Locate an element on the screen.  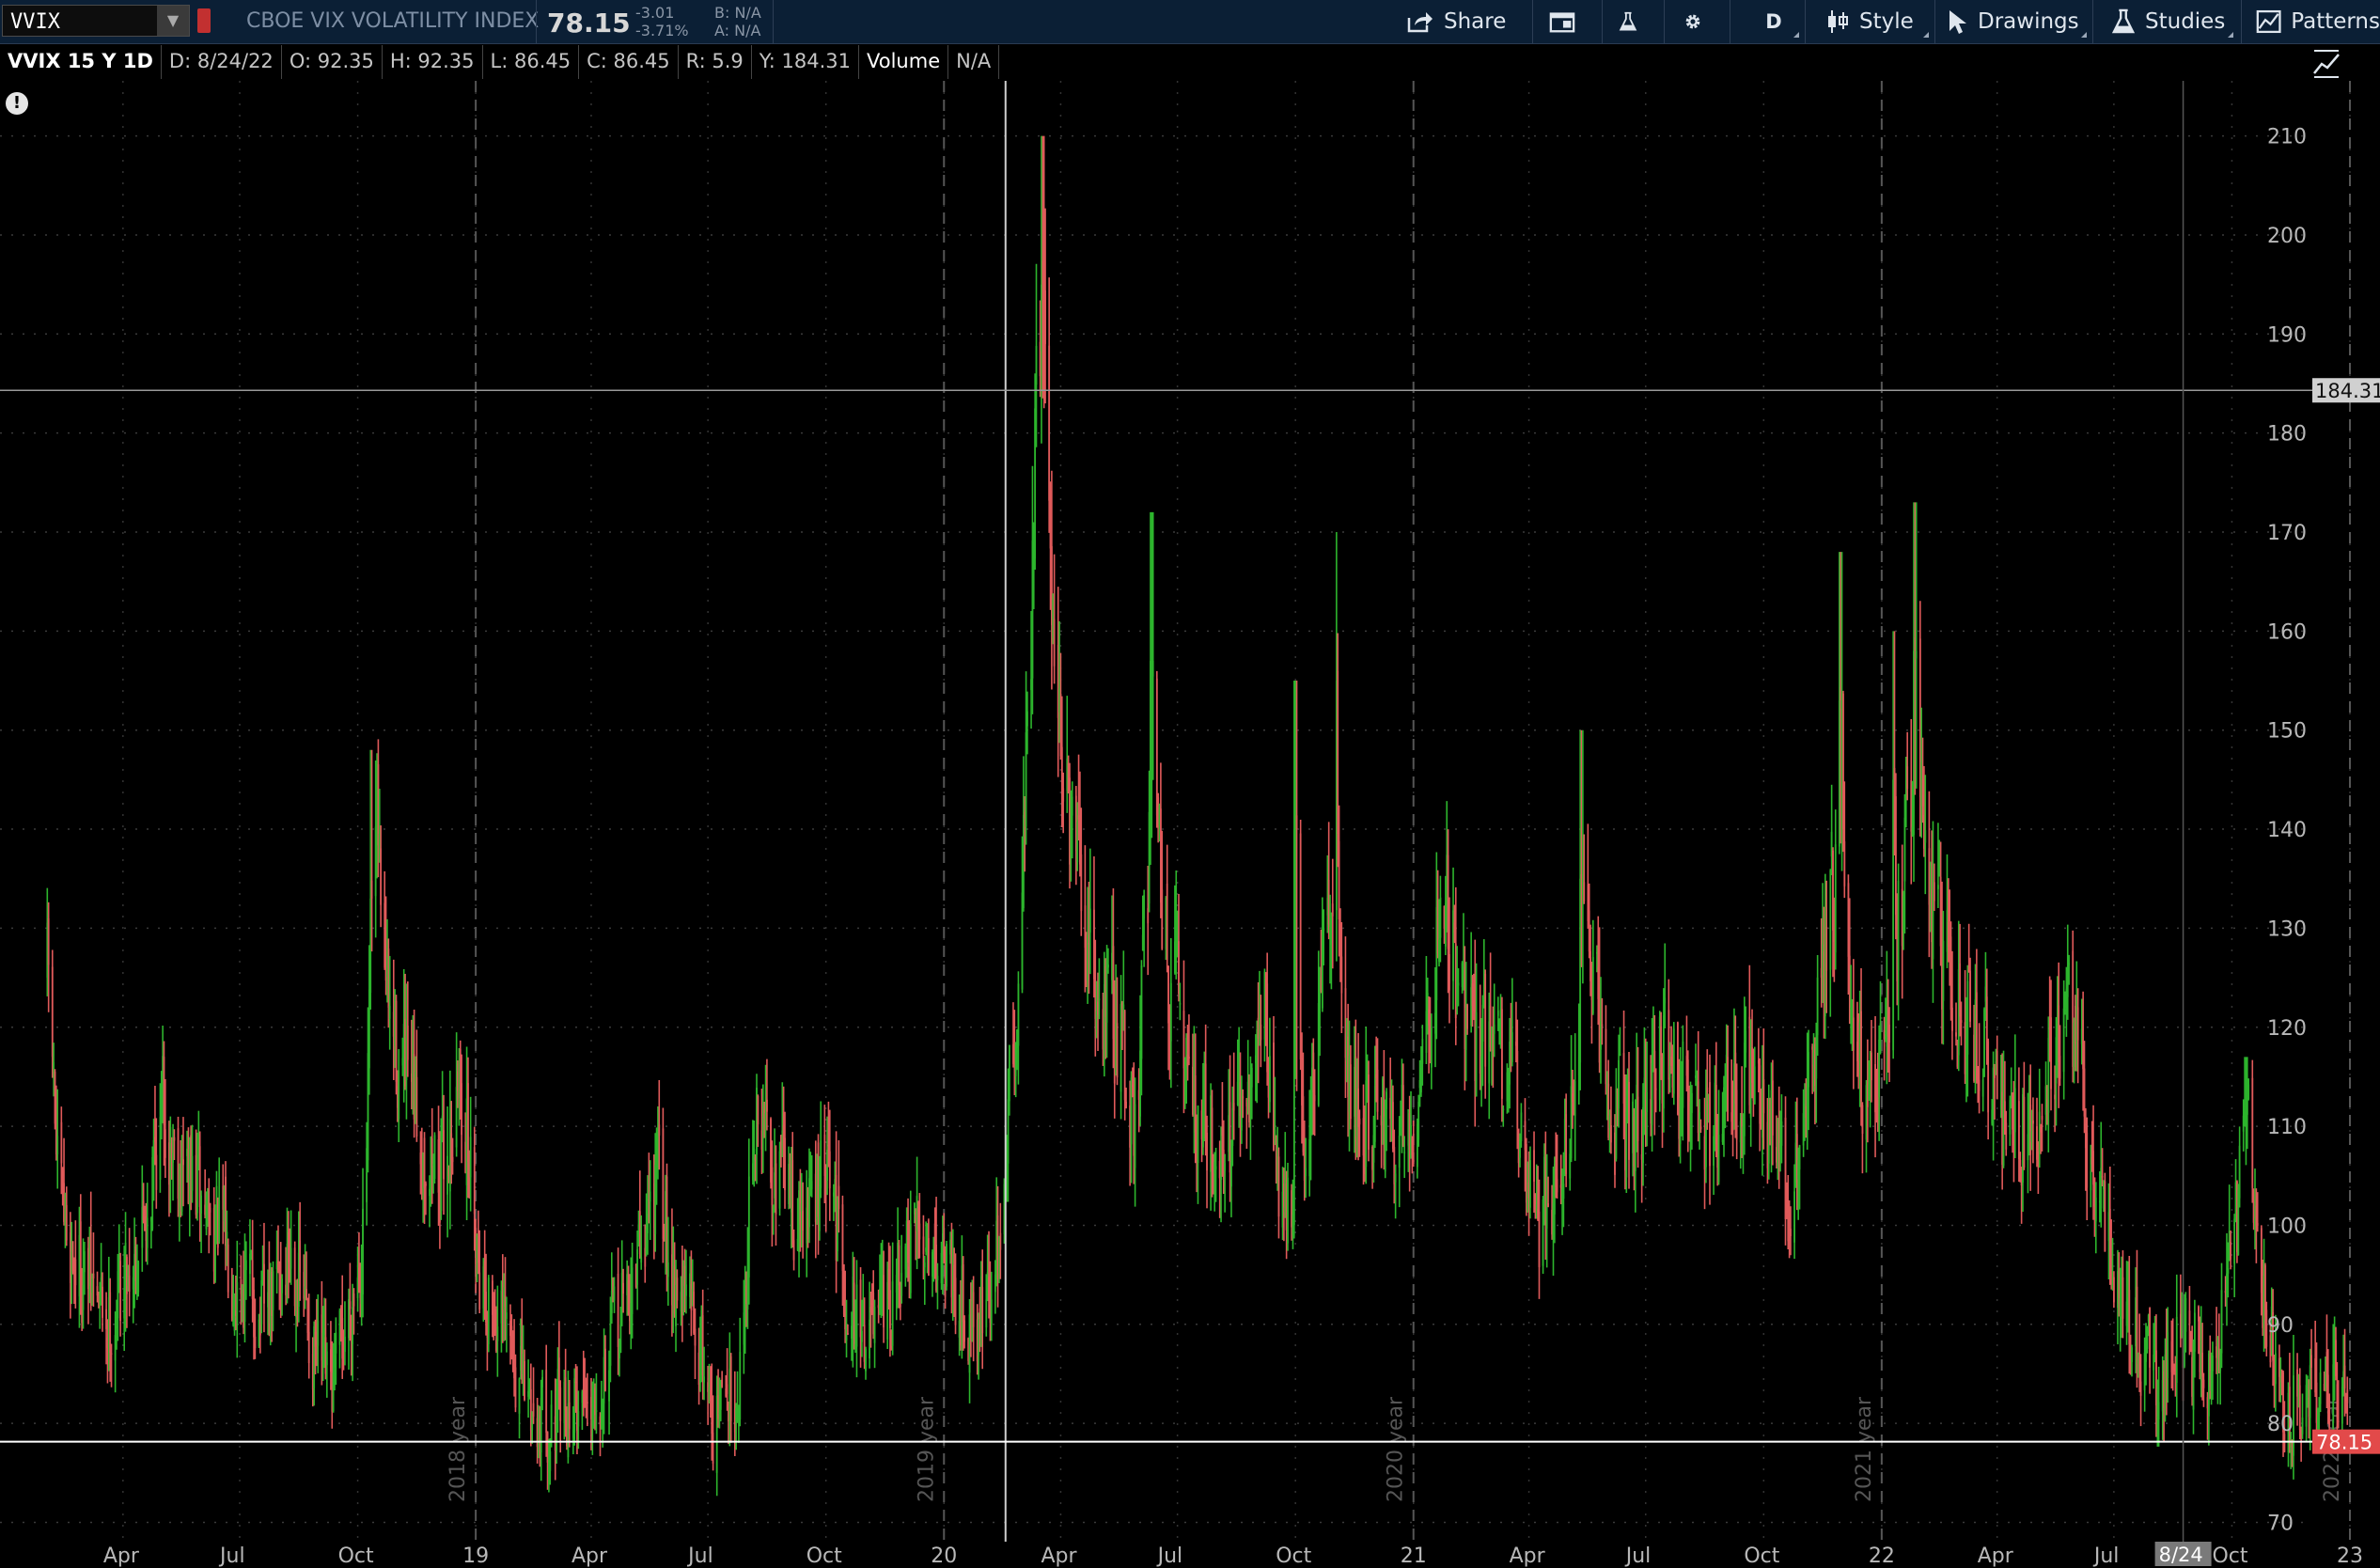
chart-settings-button is located at coordinates (2326, 63).